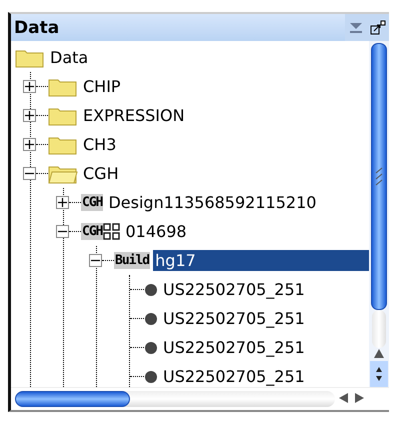 This screenshot has width=401, height=425. I want to click on minimize-icon, so click(356, 28).